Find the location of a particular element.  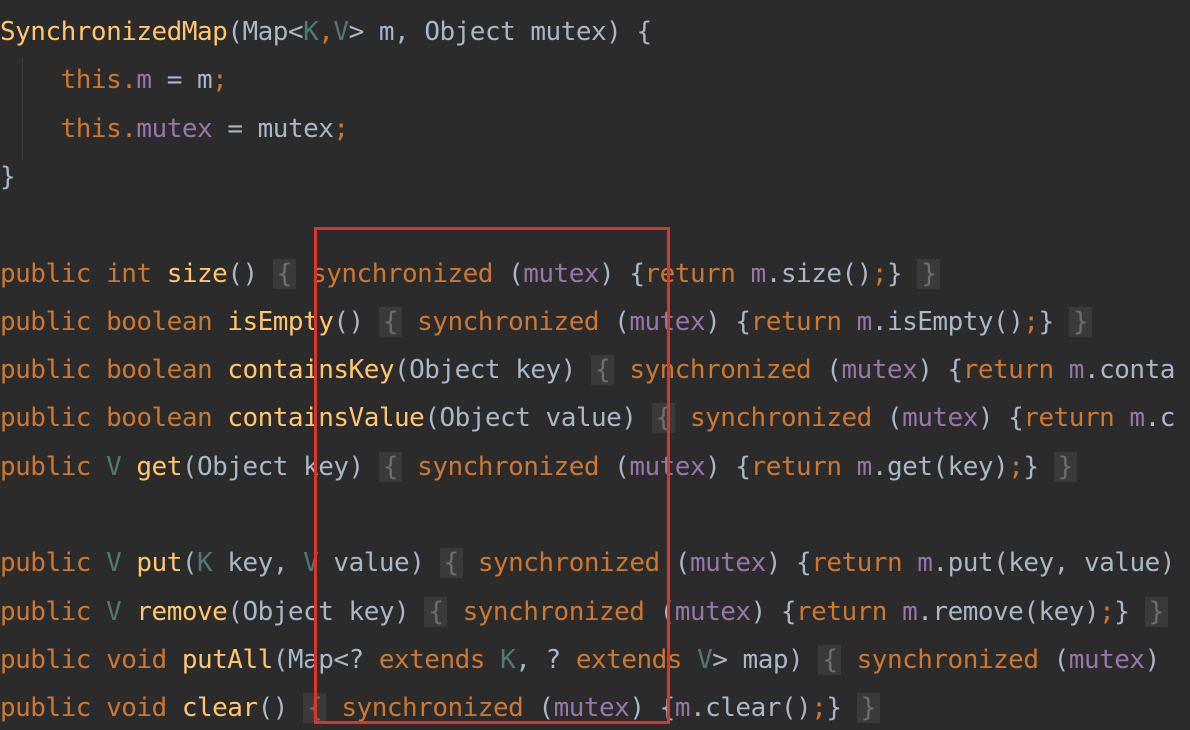

code-token: .size() is located at coordinates (819, 273).